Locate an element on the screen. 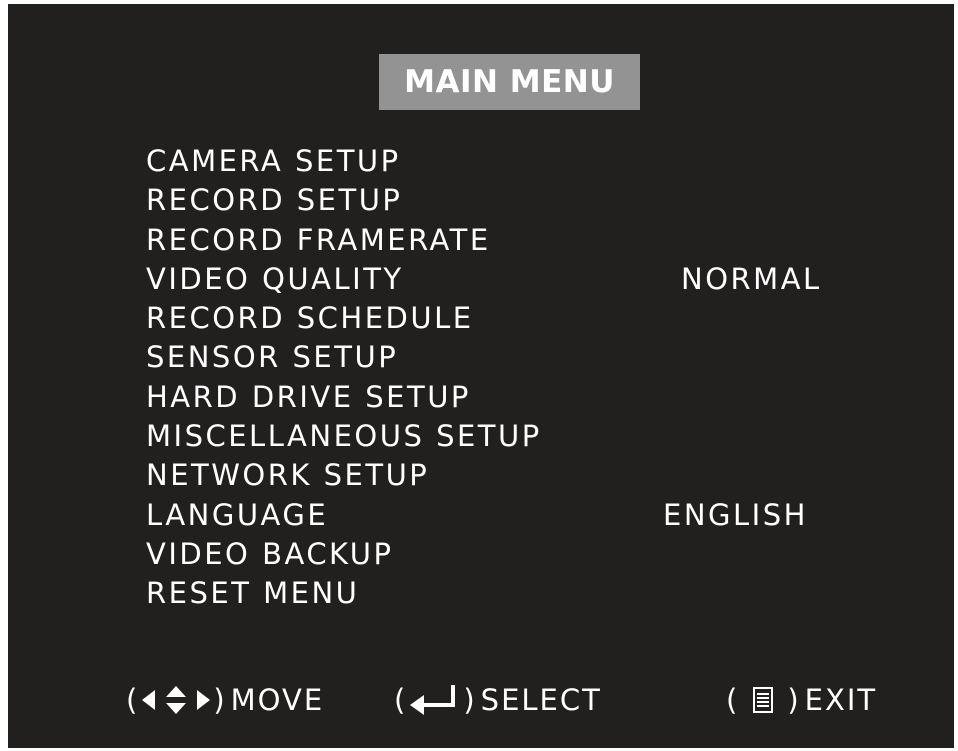 The image size is (958, 751). menu-item-camera-setup: CAMERA SETUP is located at coordinates (526, 161).